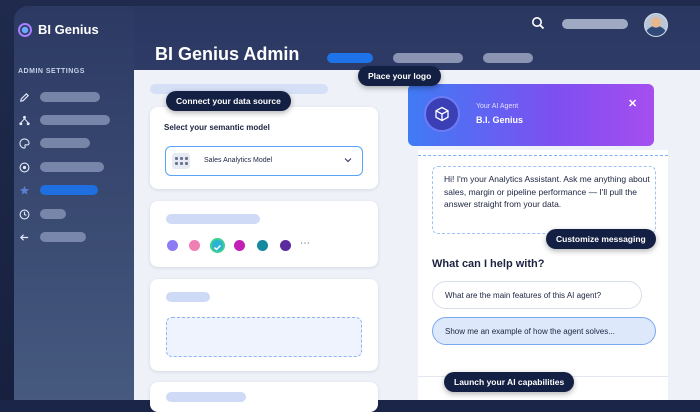 This screenshot has width=700, height=412. I want to click on brand-colors-card, so click(264, 234).